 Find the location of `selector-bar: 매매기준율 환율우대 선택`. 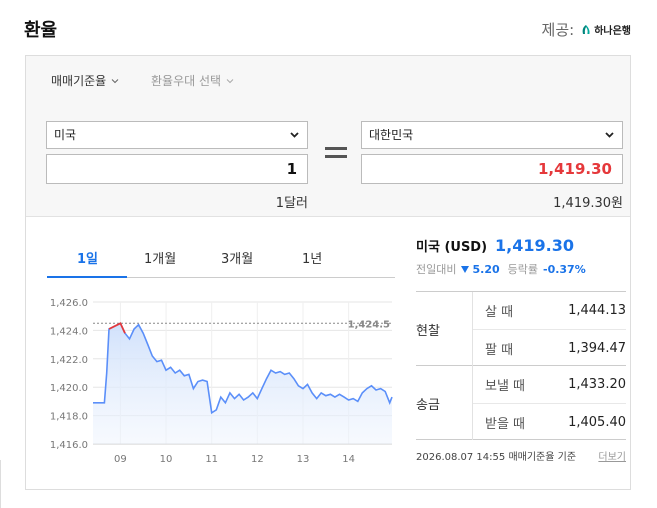

selector-bar: 매매기준율 환율우대 선택 is located at coordinates (328, 79).